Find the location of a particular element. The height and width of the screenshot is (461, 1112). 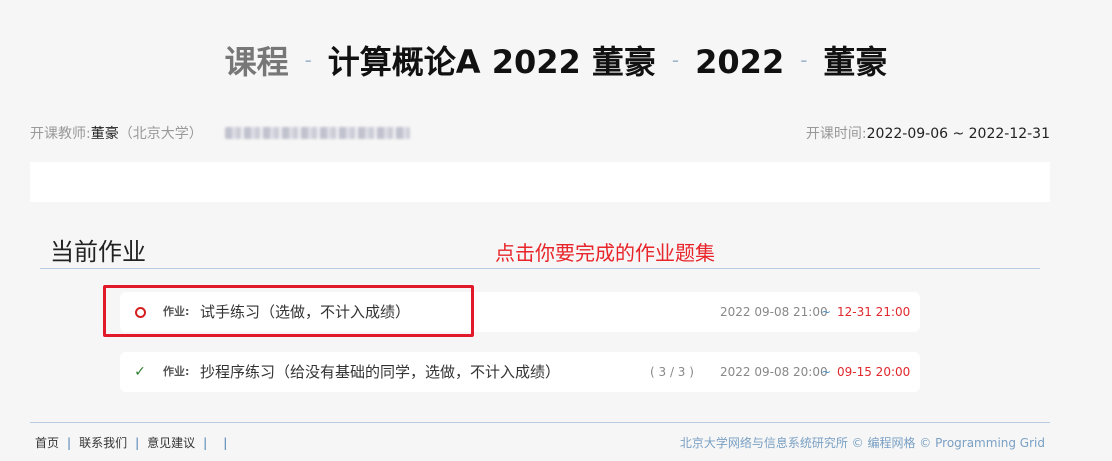

teacher-info: 开课教师:董豪（北京大学） is located at coordinates (220, 134).